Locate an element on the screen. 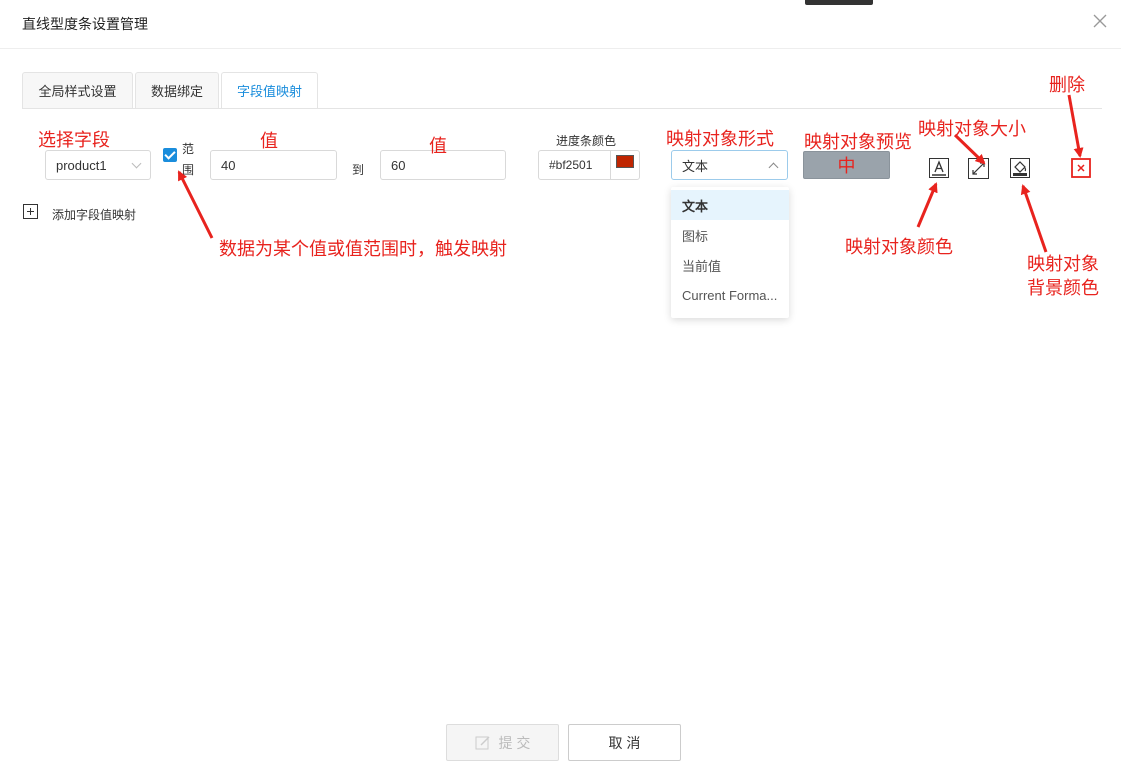 The image size is (1121, 767). mapping-preview: 中 is located at coordinates (846, 165).